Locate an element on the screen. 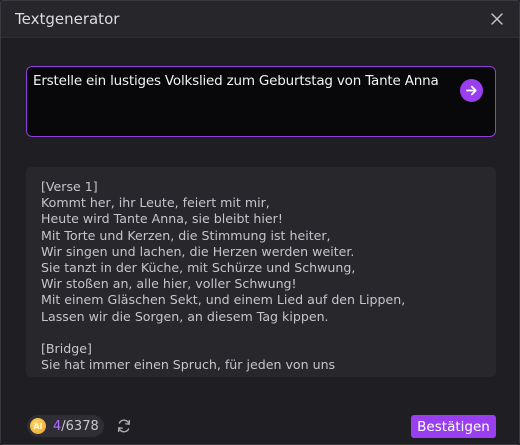  credits-badge: AI 4/6378 is located at coordinates (65, 426).